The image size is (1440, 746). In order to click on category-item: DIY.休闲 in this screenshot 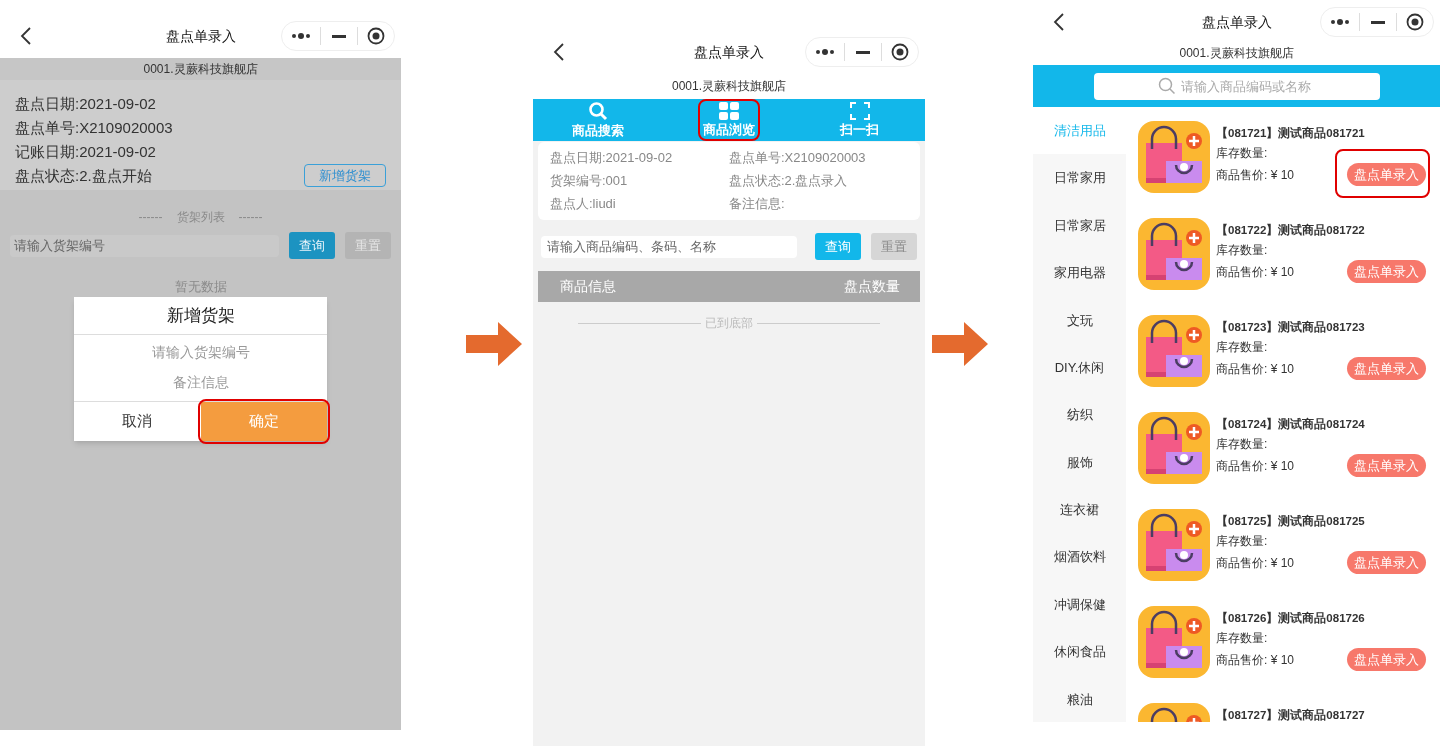, I will do `click(1079, 367)`.